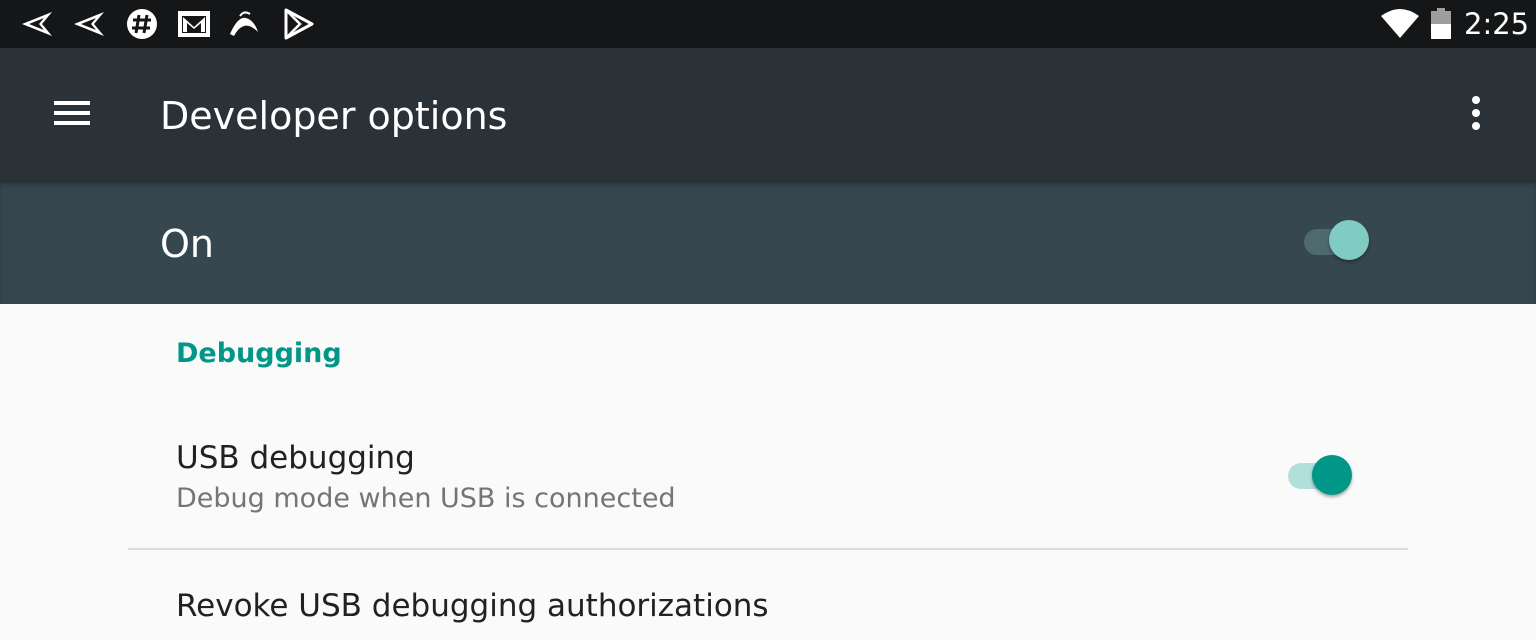 Image resolution: width=1536 pixels, height=640 pixels. I want to click on gmail-icon, so click(194, 24).